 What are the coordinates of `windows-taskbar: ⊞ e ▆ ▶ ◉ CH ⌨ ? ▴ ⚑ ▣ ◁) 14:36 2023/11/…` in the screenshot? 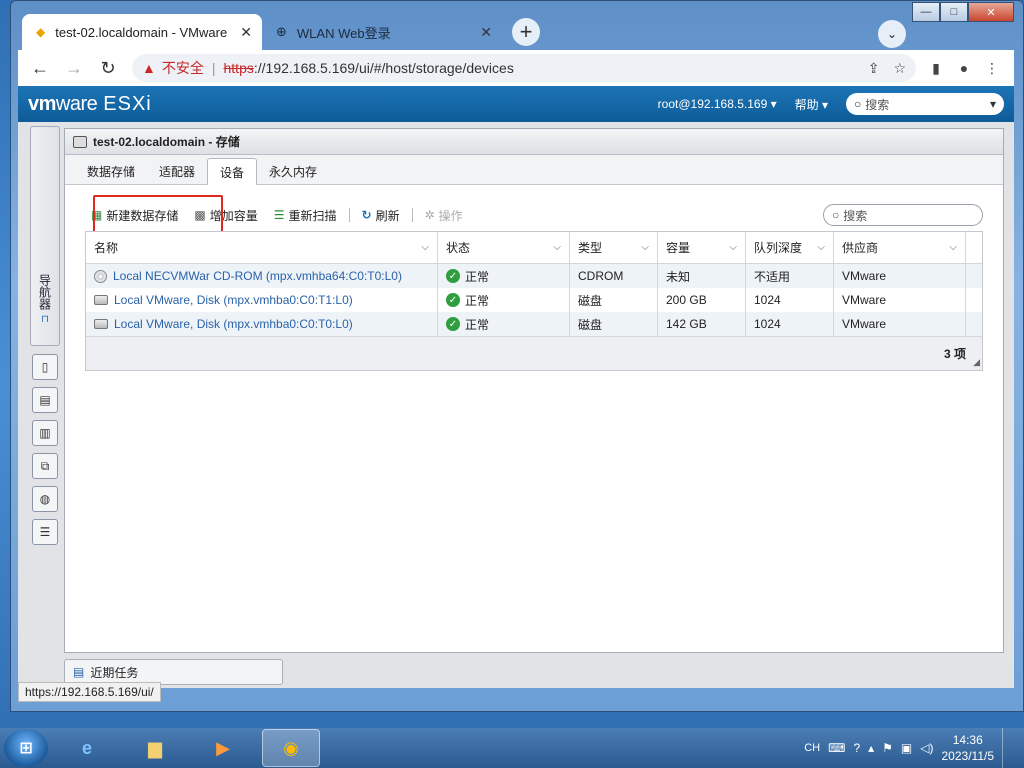 It's located at (512, 748).